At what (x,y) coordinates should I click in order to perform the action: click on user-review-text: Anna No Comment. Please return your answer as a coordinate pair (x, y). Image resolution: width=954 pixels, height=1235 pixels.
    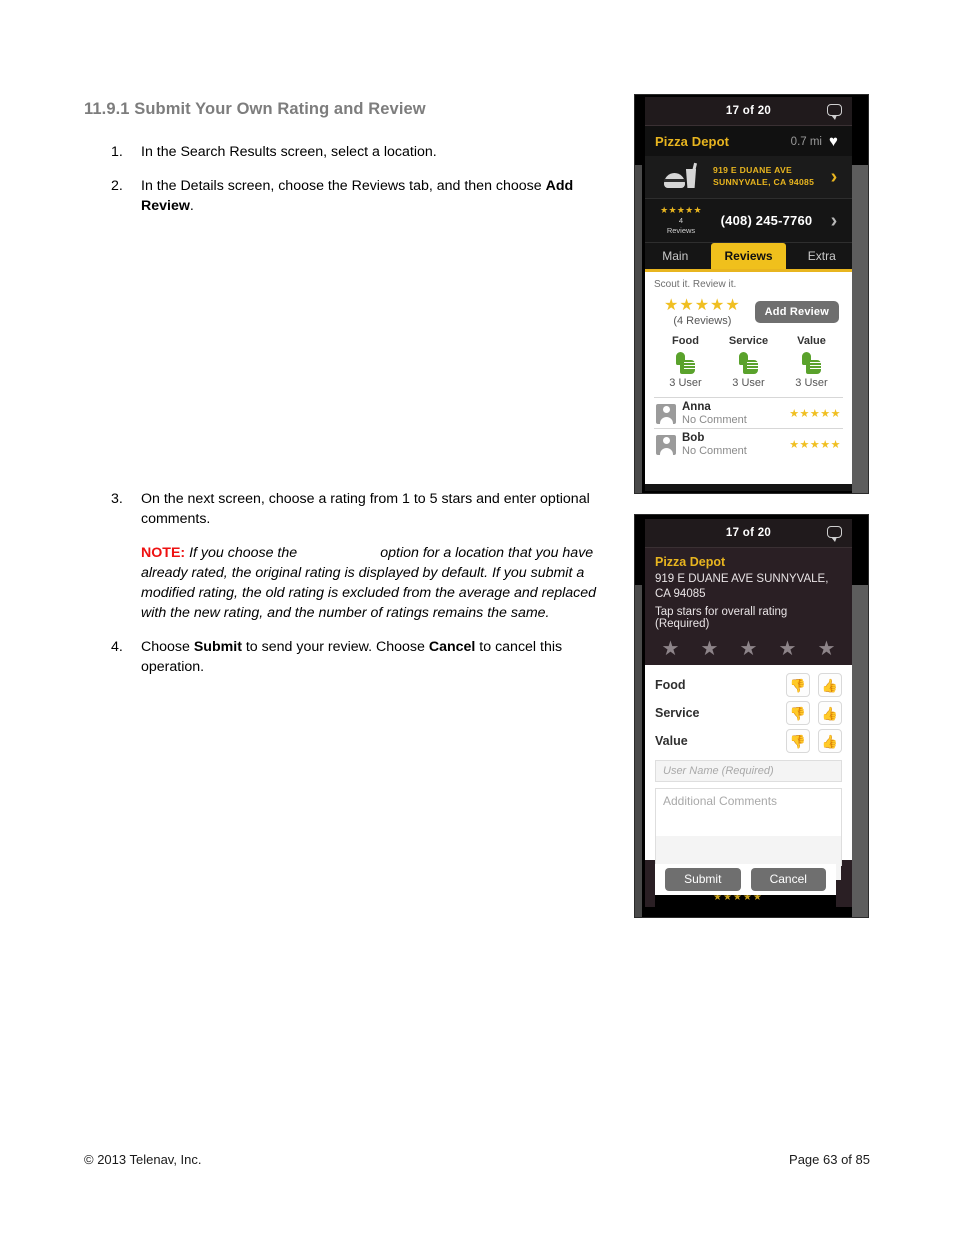
    Looking at the image, I should click on (735, 413).